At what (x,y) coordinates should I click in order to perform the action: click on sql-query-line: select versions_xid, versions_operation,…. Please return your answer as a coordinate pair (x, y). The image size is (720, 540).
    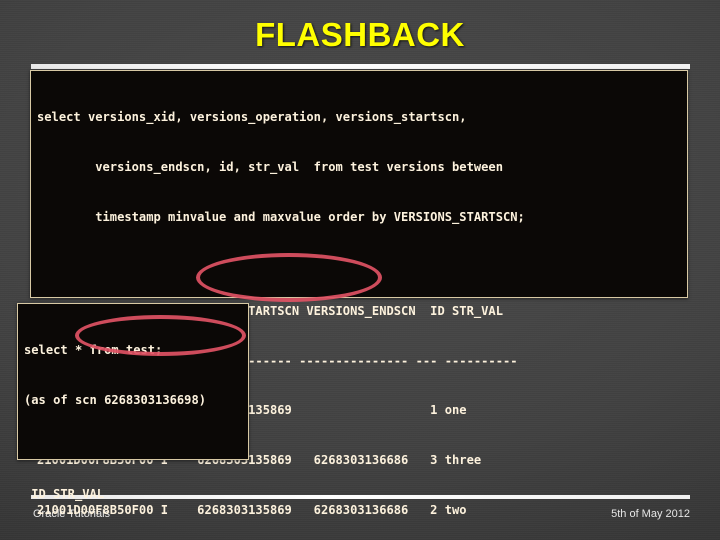
    Looking at the image, I should click on (252, 117).